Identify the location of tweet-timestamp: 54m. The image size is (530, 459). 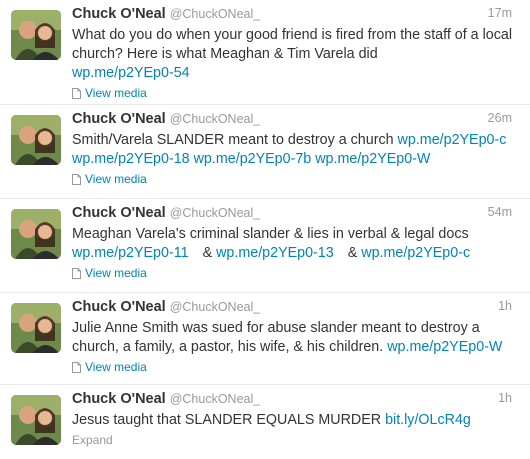
(500, 212).